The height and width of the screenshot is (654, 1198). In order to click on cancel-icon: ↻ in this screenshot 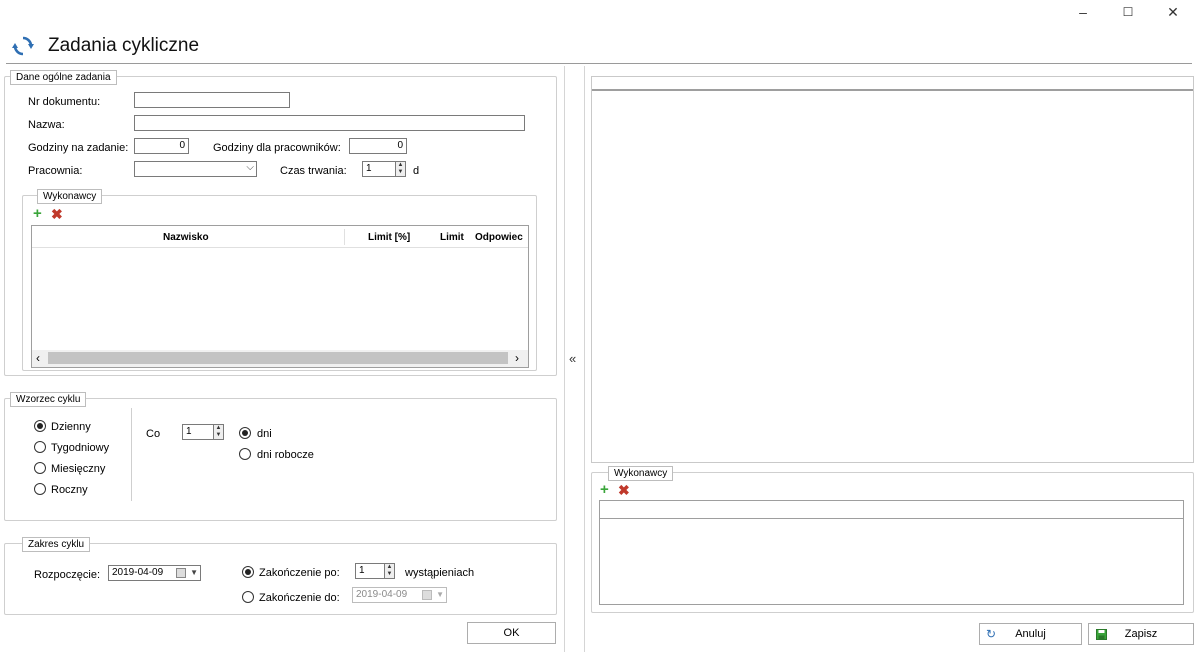, I will do `click(991, 634)`.